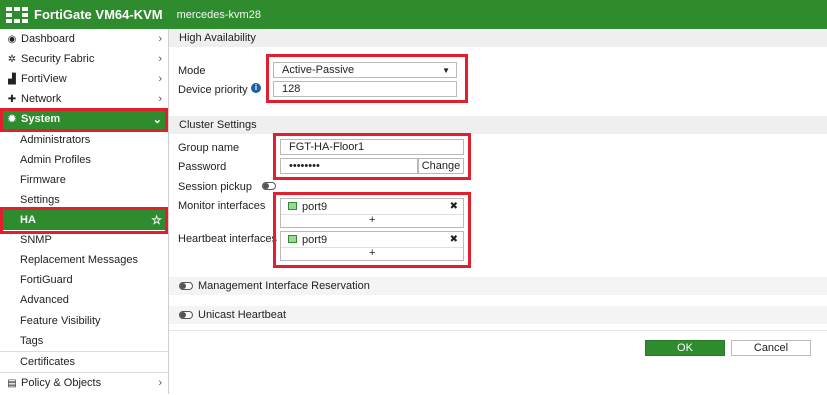 The image size is (827, 395). What do you see at coordinates (367, 78) in the screenshot?
I see `highlight-mode-priority` at bounding box center [367, 78].